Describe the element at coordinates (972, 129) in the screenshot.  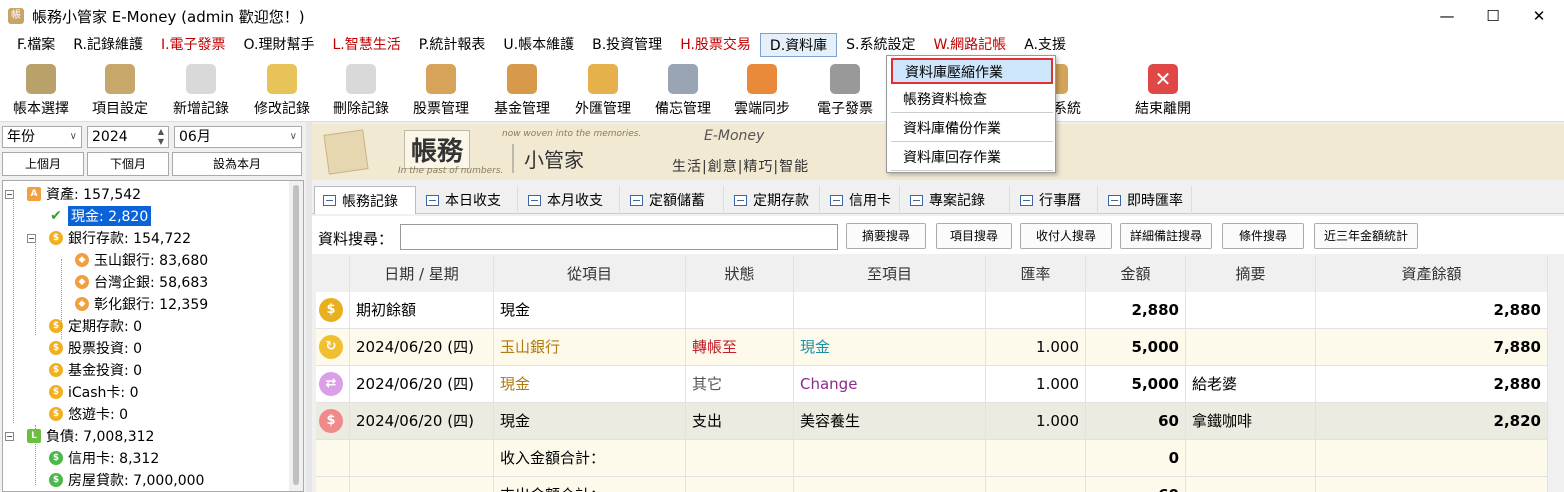
I see `dropdown-item-2: 資料庫備份作業` at that location.